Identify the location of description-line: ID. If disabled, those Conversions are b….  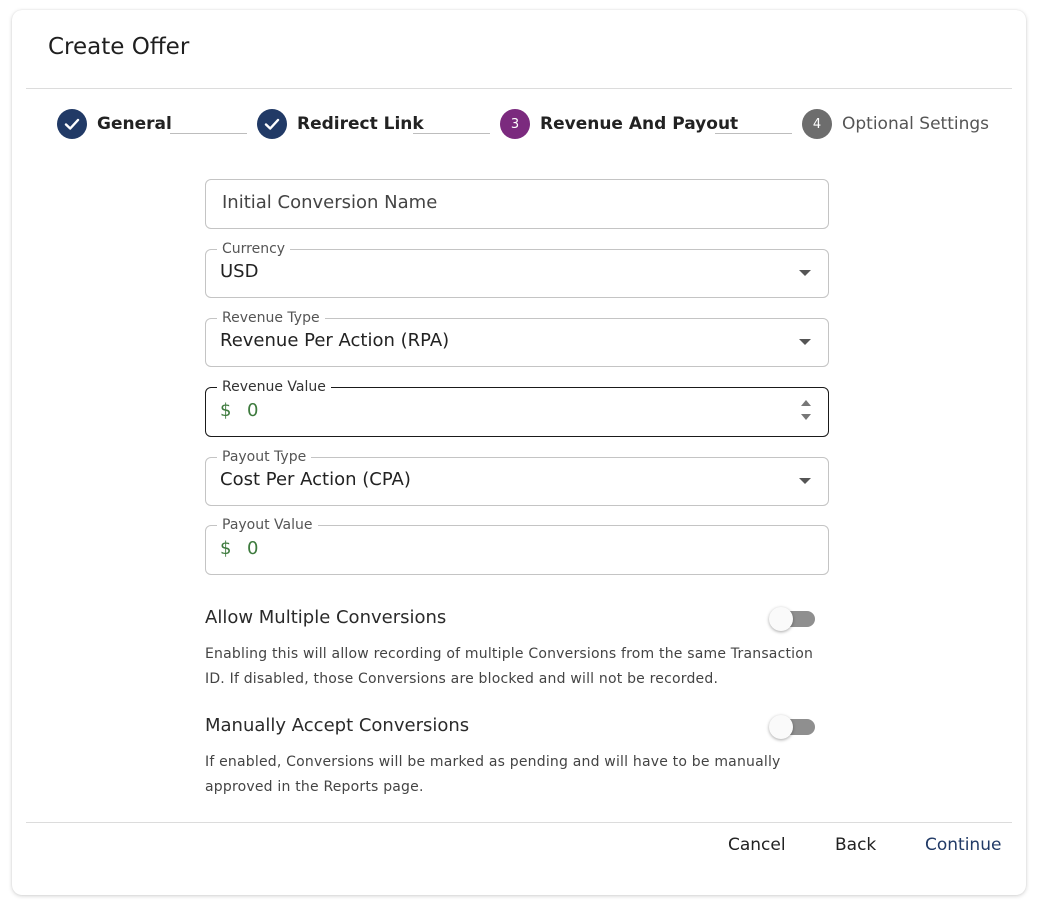
(462, 679).